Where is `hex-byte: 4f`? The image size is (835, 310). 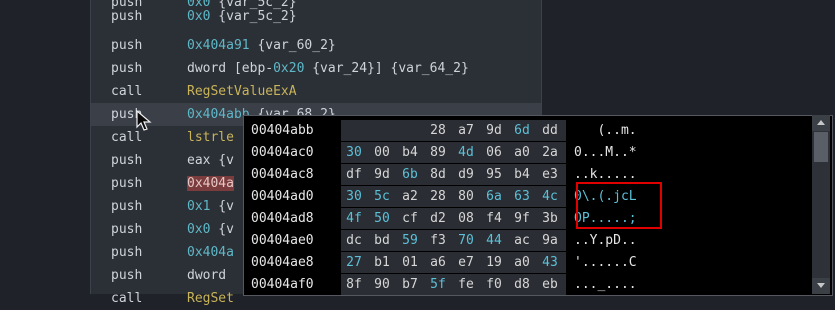 hex-byte: 4f is located at coordinates (354, 218).